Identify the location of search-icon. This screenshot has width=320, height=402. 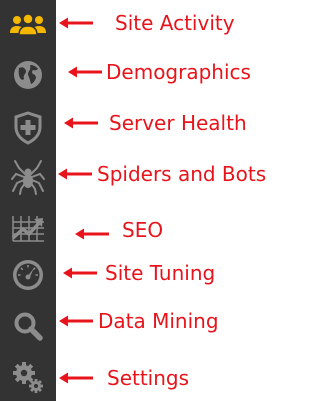
(28, 326).